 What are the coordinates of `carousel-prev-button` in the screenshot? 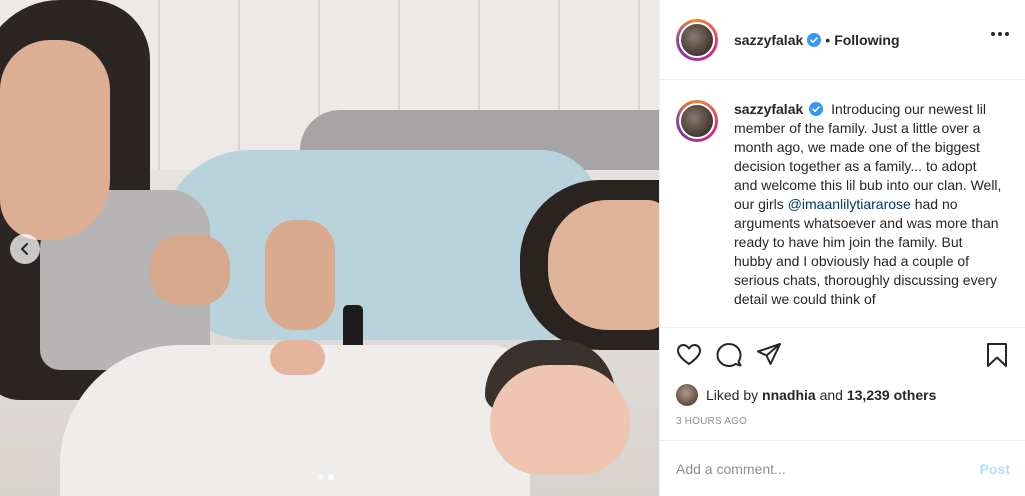 It's located at (25, 249).